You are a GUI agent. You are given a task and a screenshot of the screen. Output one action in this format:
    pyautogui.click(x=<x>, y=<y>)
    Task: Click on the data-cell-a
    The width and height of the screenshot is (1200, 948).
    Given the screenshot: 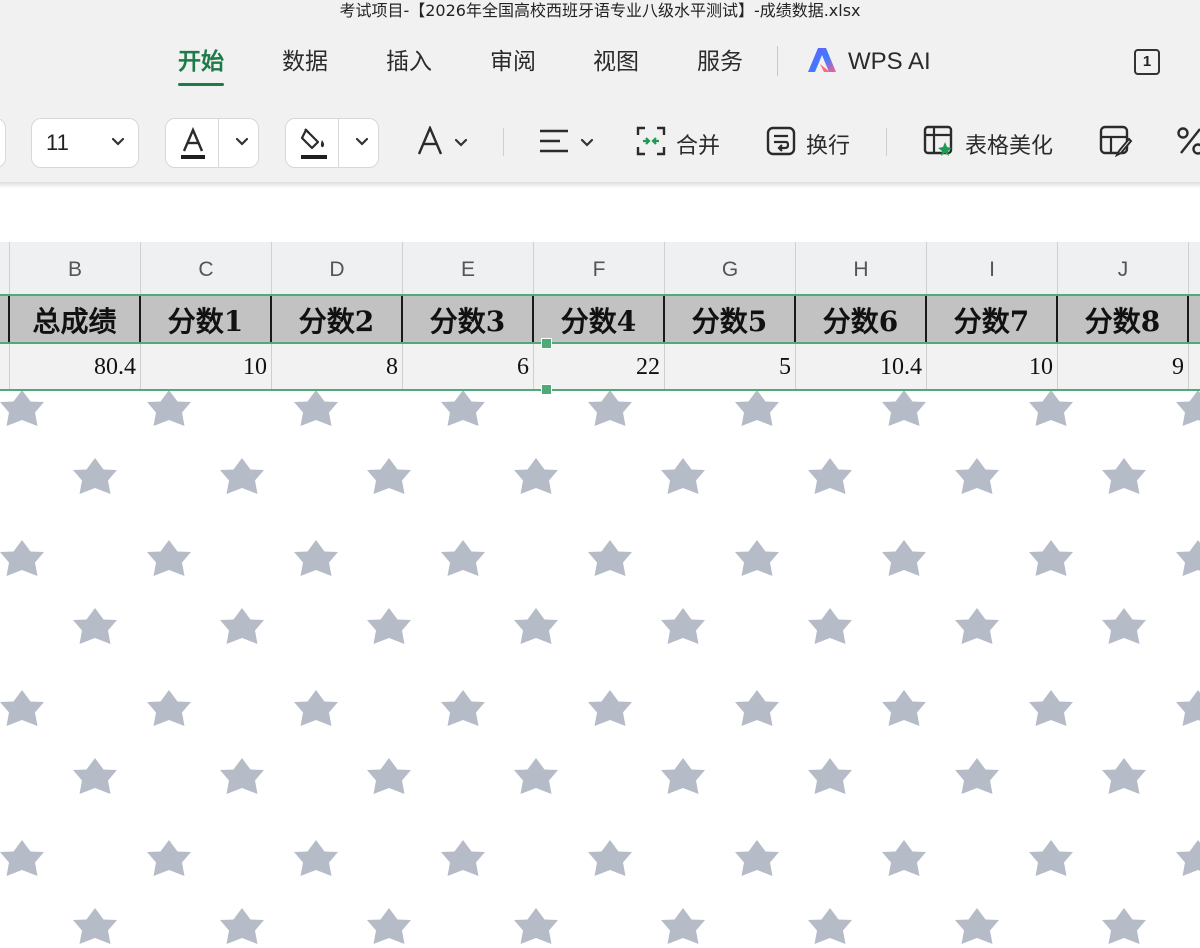 What is the action you would take?
    pyautogui.click(x=5, y=366)
    